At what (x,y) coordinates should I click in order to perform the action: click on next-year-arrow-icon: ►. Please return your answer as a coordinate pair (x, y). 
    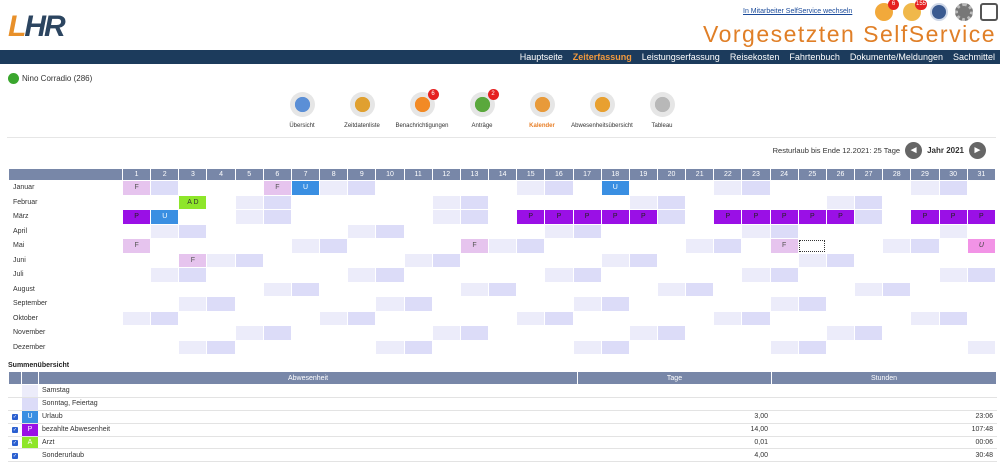
    Looking at the image, I should click on (977, 150).